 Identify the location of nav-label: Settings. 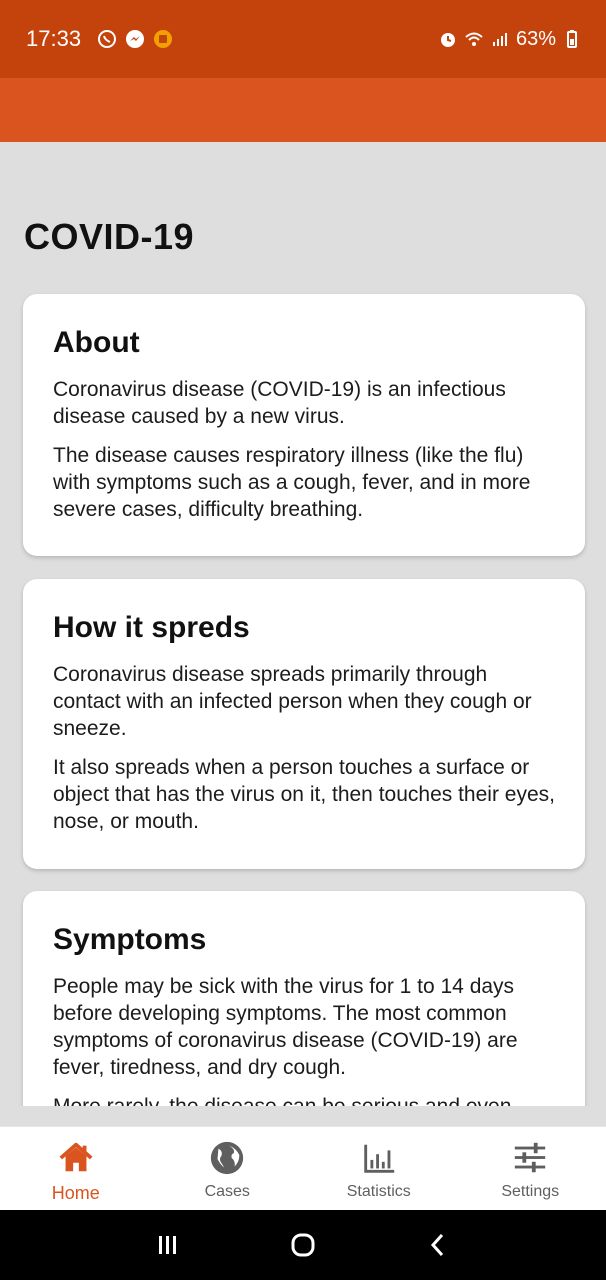
(530, 1191).